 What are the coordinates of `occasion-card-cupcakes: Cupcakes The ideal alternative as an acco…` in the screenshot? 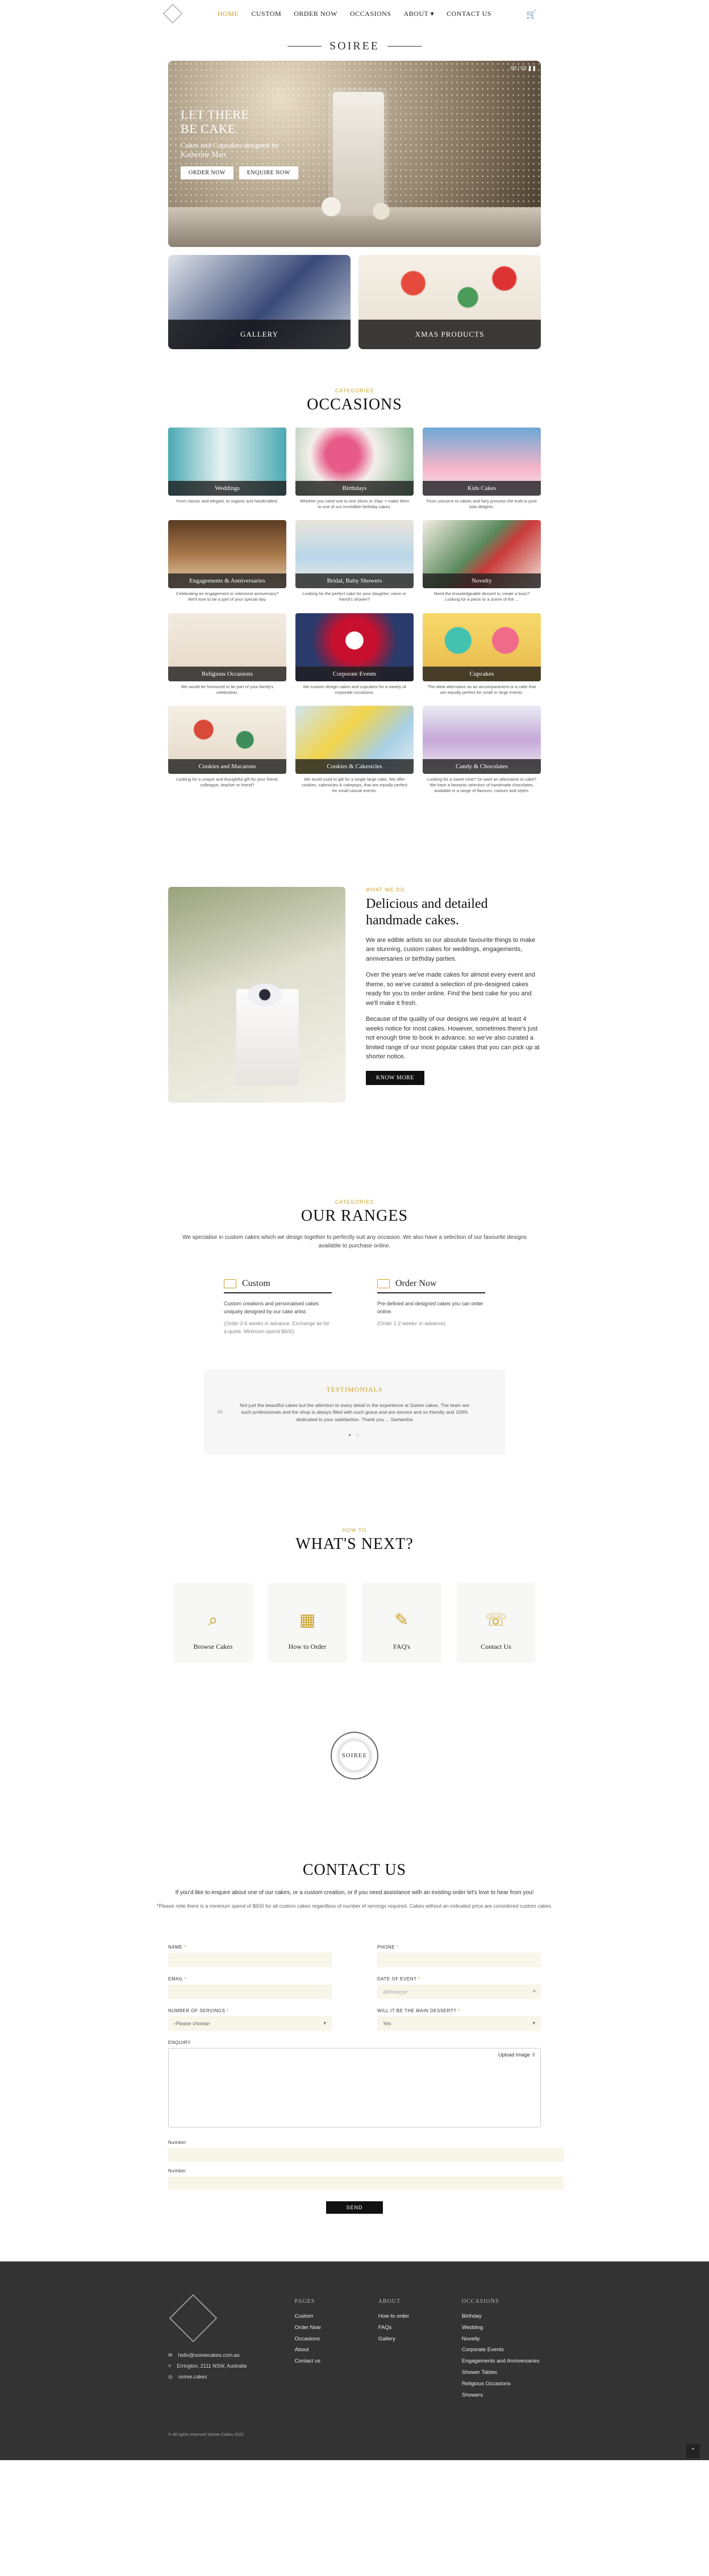 It's located at (482, 654).